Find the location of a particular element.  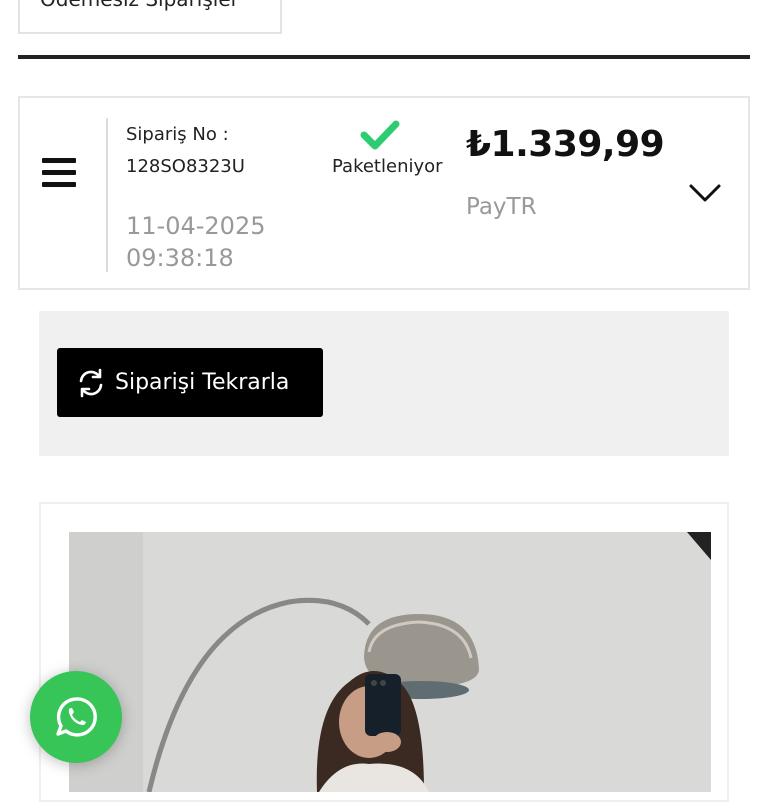

order-number: 128SO8323U is located at coordinates (185, 166).